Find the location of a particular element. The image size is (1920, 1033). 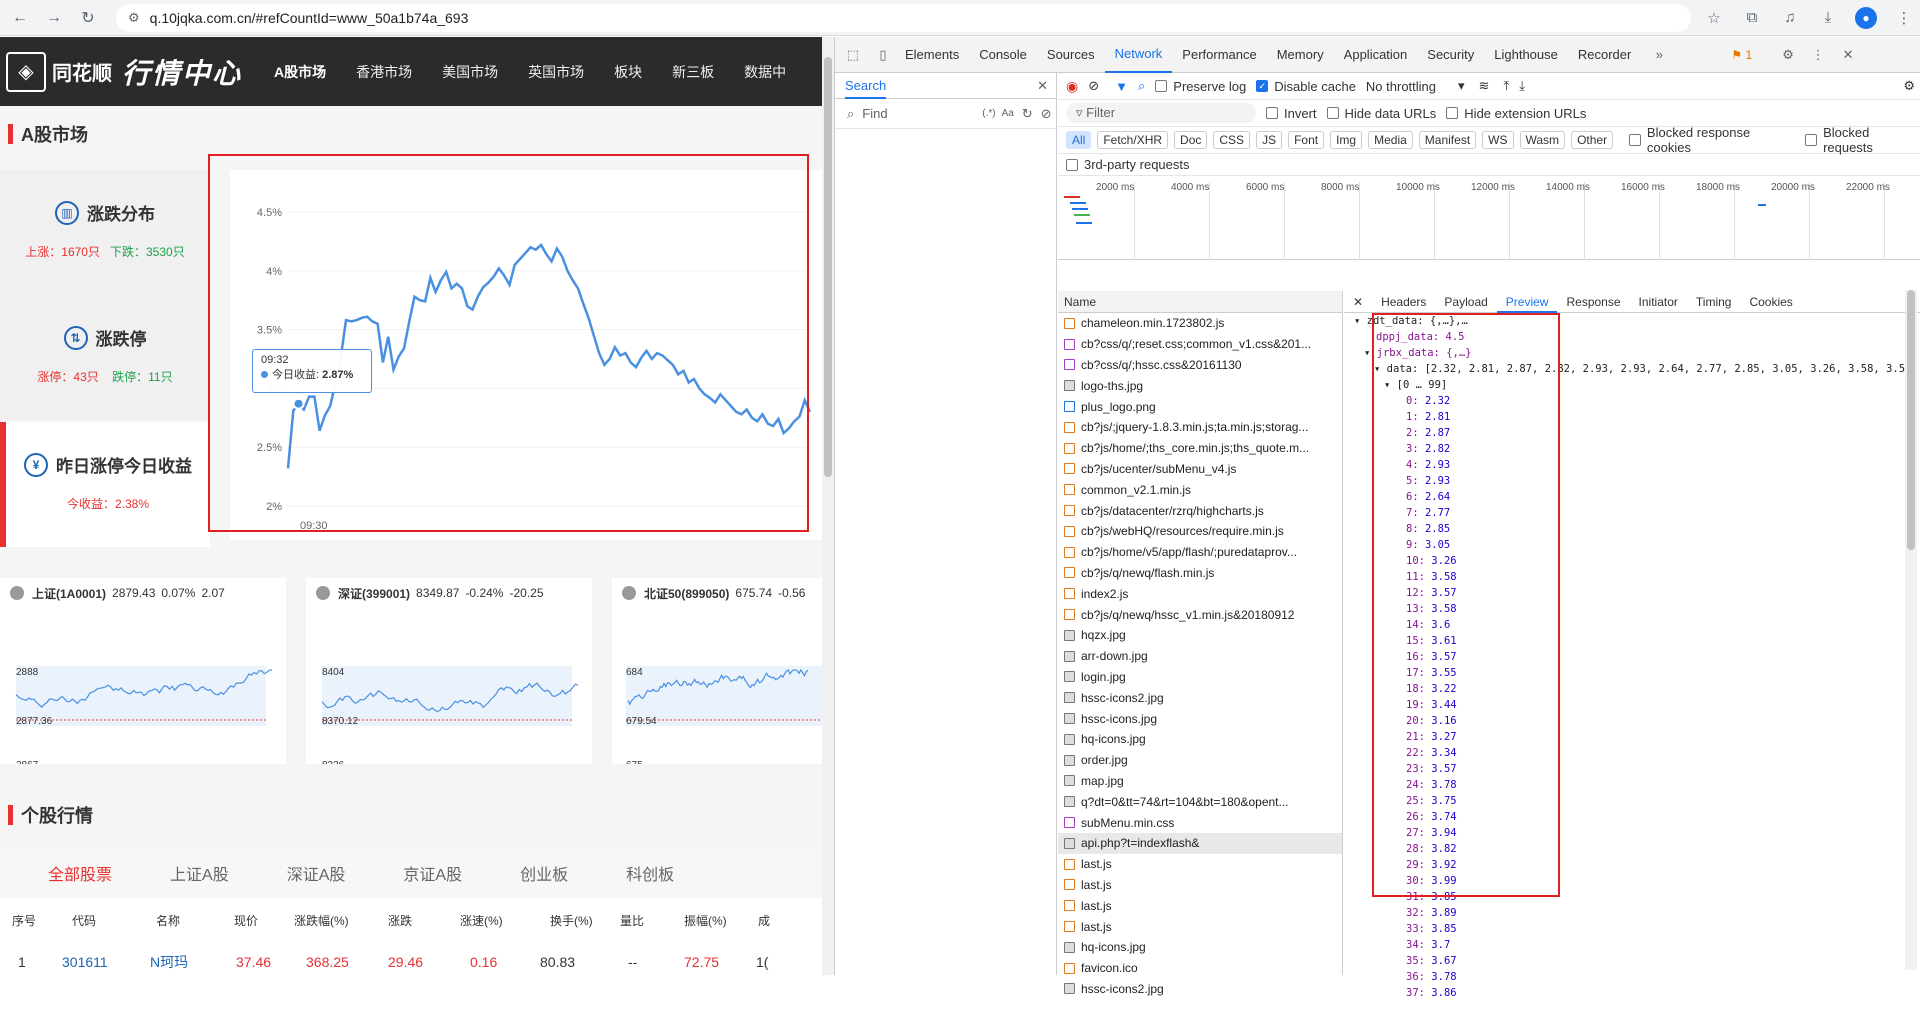

request-row: index2.js is located at coordinates (1200, 593).